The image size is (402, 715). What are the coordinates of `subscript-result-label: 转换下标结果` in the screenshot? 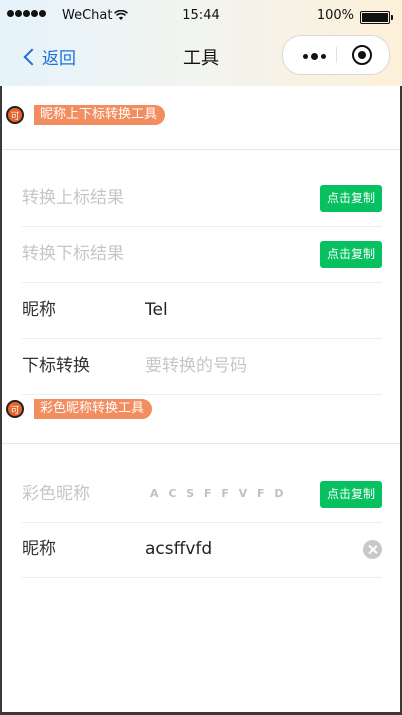 It's located at (73, 254).